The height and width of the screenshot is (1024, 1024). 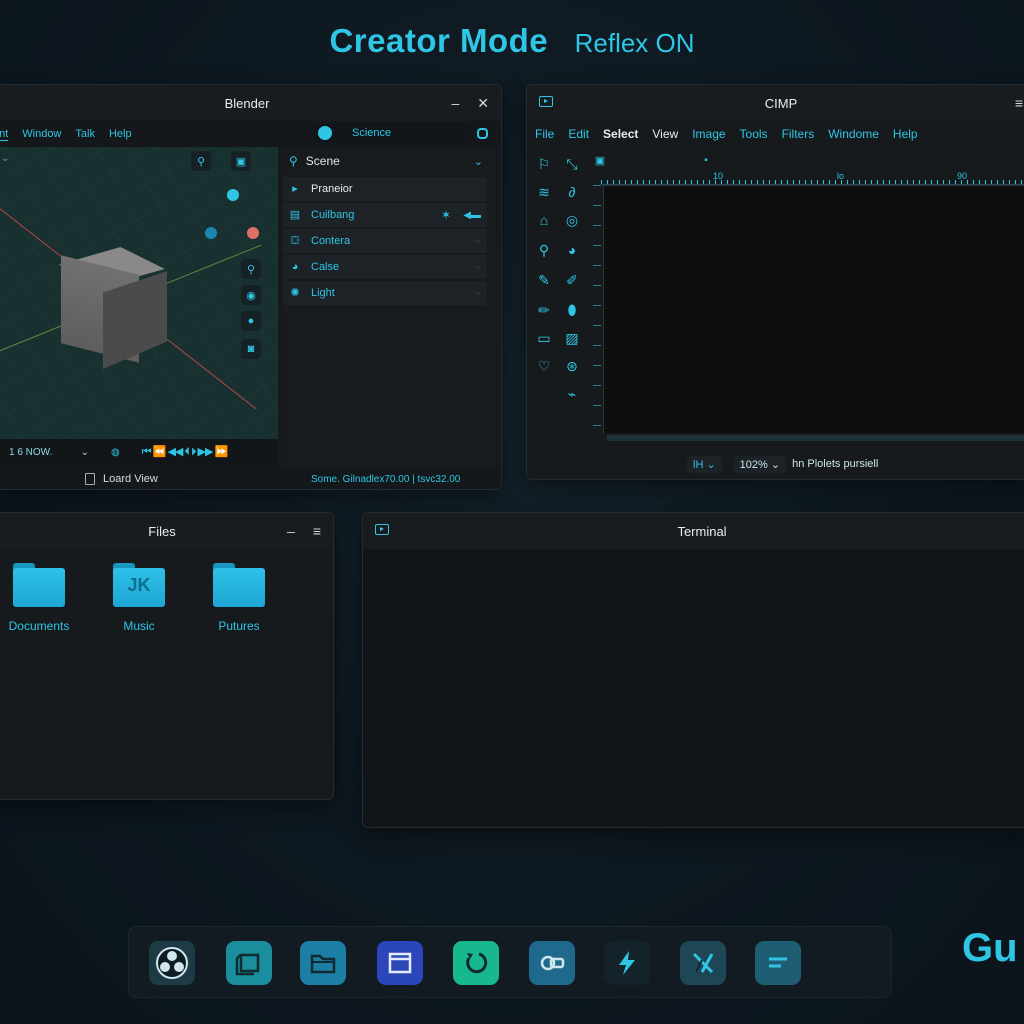 What do you see at coordinates (853, 134) in the screenshot?
I see `menu-item: Windome` at bounding box center [853, 134].